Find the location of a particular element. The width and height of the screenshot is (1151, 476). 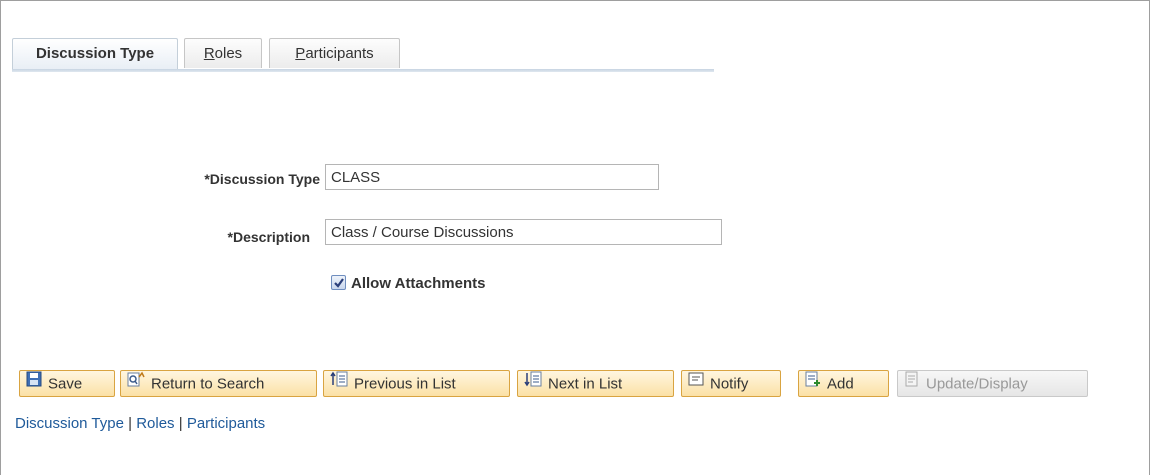

notify-label: Notify is located at coordinates (729, 384).